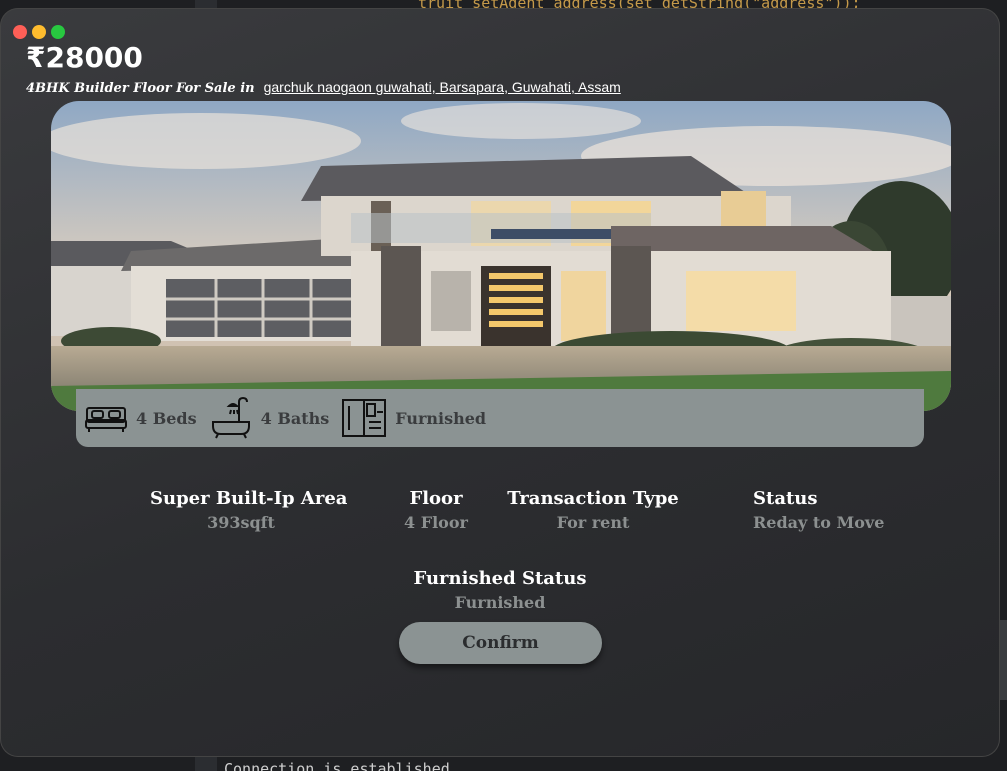 The width and height of the screenshot is (1007, 771). What do you see at coordinates (436, 510) in the screenshot?
I see `detail-floor: Floor 4 Floor` at bounding box center [436, 510].